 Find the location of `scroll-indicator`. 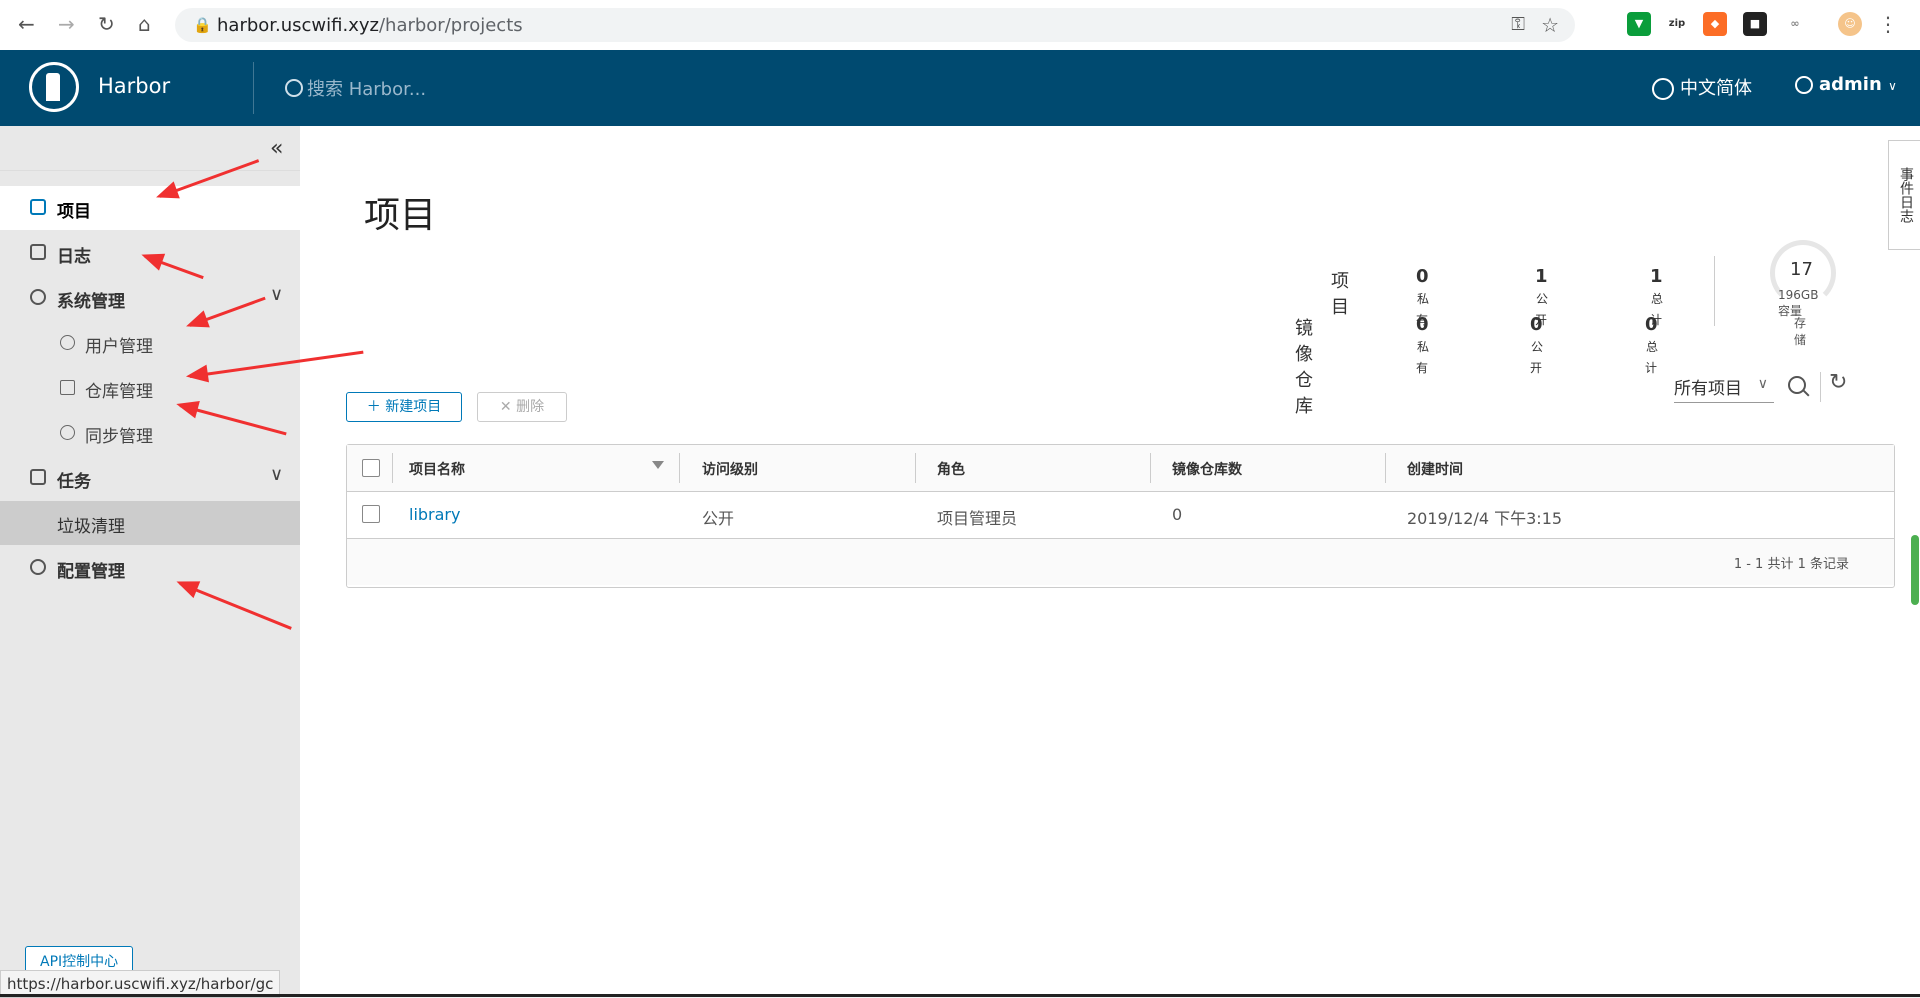

scroll-indicator is located at coordinates (1915, 570).